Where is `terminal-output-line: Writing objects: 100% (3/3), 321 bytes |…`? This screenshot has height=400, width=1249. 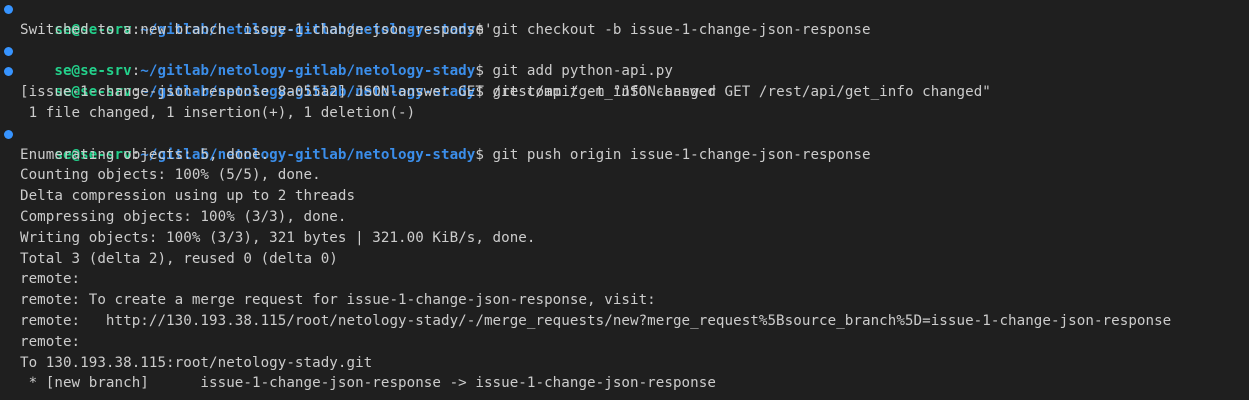
terminal-output-line: Writing objects: 100% (3/3), 321 bytes |… is located at coordinates (624, 238).